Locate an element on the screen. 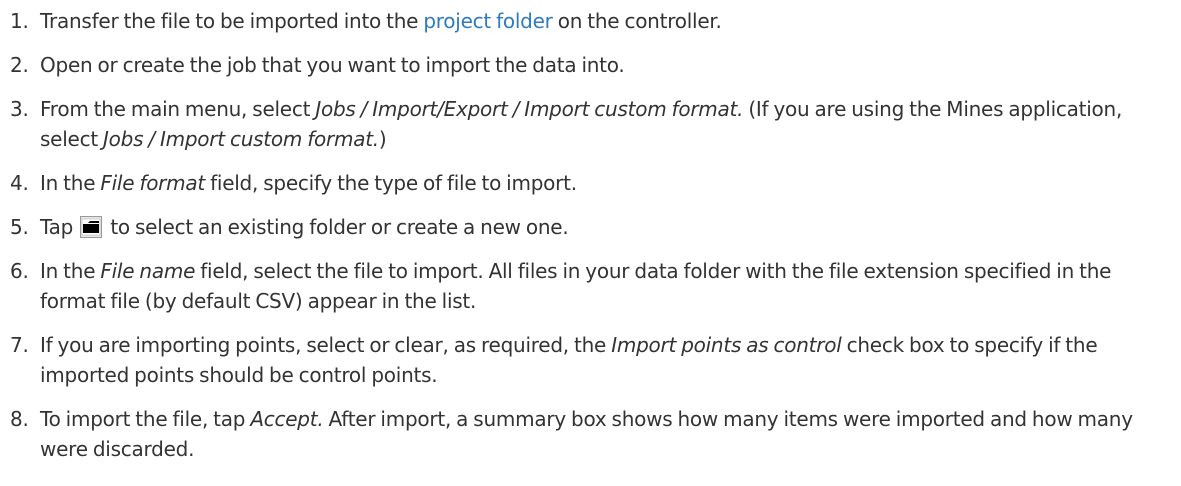  step-number: 8. is located at coordinates (19, 419).